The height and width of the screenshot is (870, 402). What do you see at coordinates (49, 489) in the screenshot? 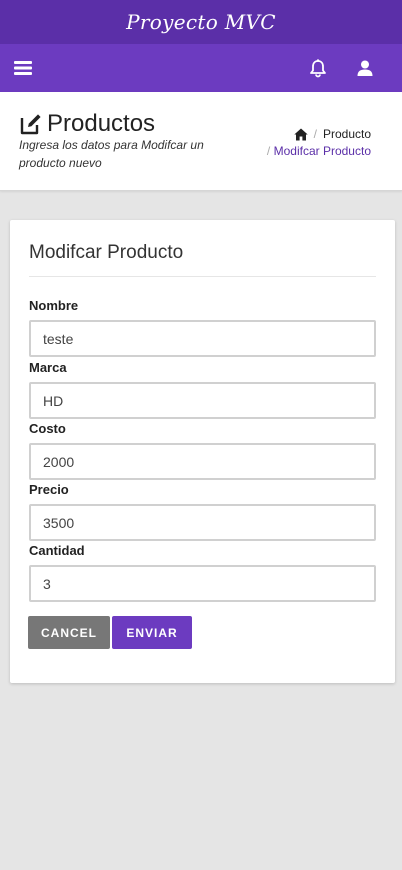
I see `precio-label: Precio` at bounding box center [49, 489].